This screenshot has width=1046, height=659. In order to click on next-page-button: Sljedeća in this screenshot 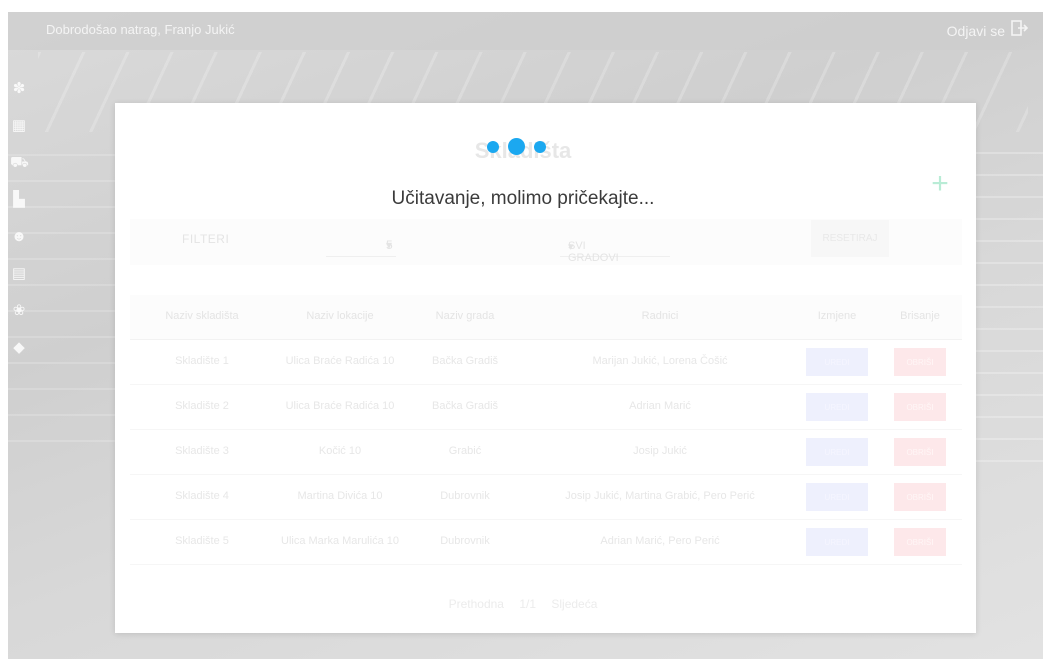, I will do `click(574, 604)`.